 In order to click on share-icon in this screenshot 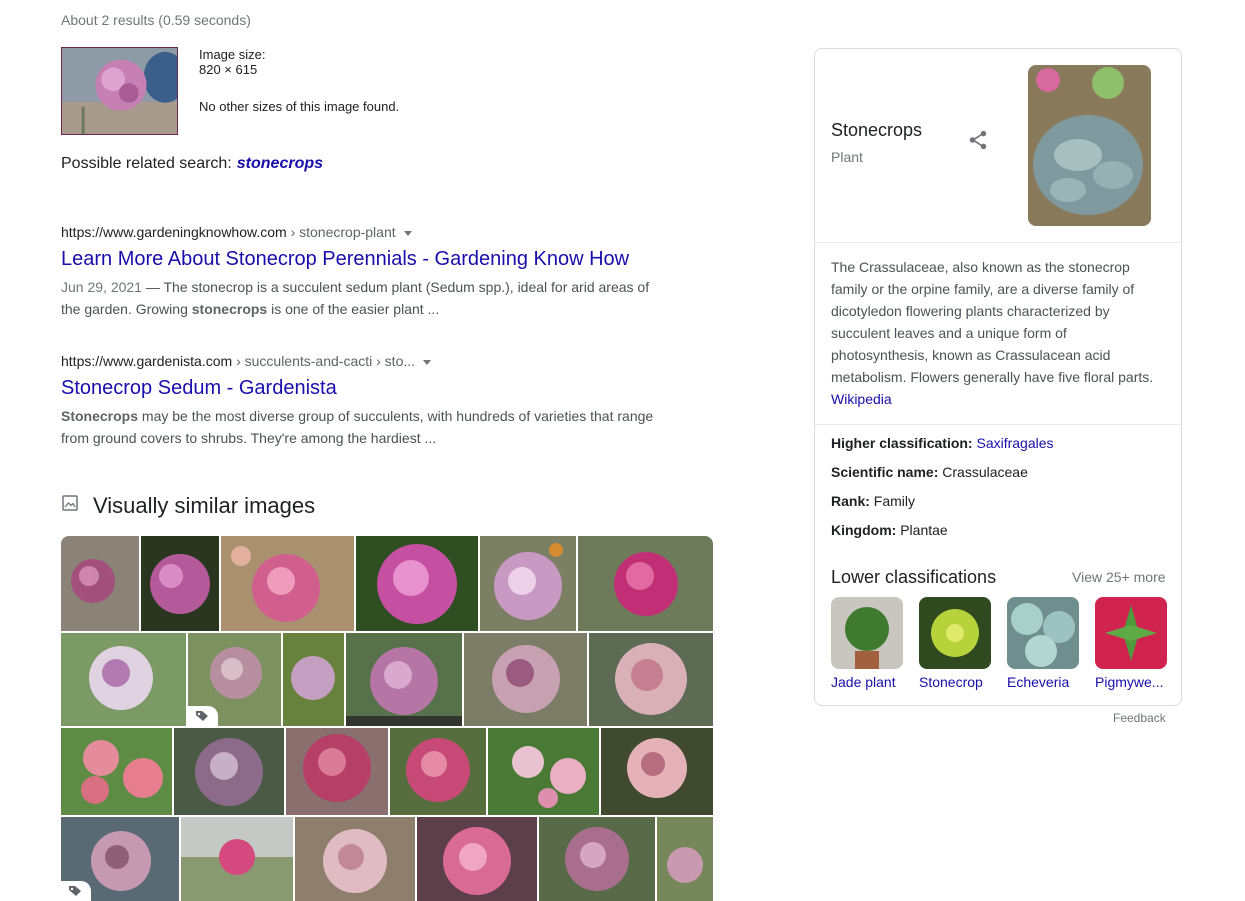, I will do `click(978, 140)`.